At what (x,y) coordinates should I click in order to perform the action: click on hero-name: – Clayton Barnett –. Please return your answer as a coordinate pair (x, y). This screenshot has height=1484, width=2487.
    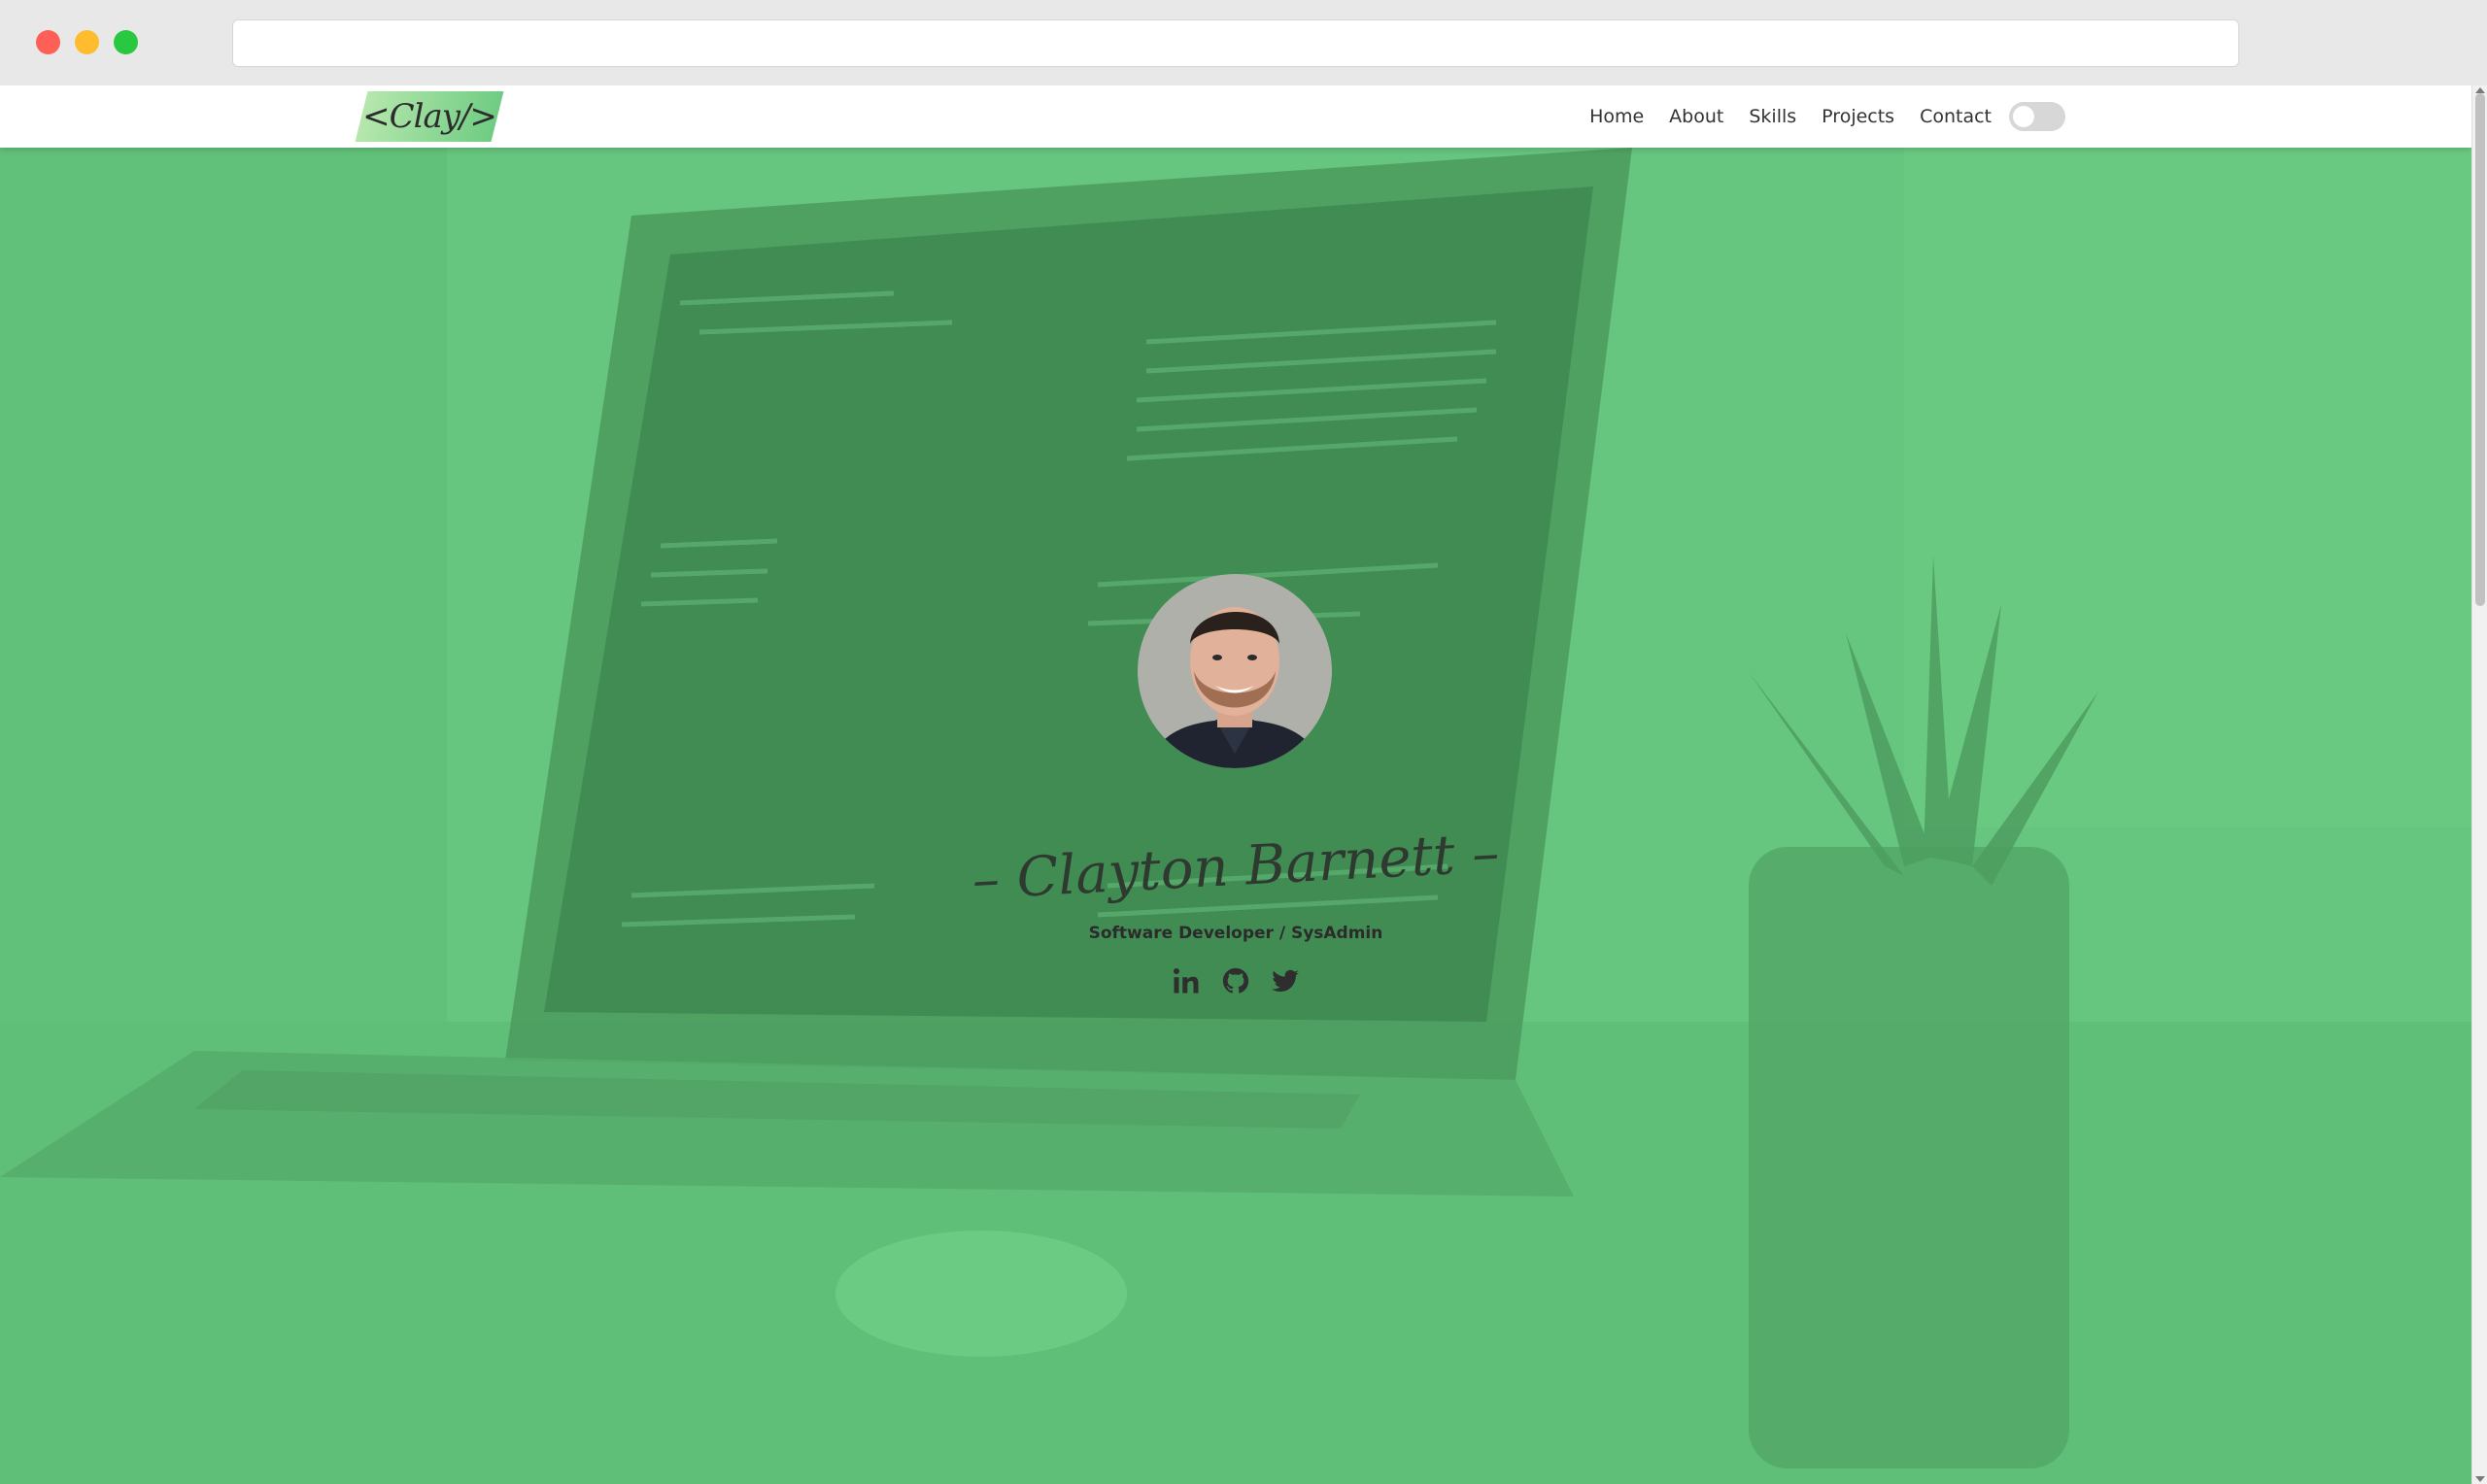
    Looking at the image, I should click on (1236, 867).